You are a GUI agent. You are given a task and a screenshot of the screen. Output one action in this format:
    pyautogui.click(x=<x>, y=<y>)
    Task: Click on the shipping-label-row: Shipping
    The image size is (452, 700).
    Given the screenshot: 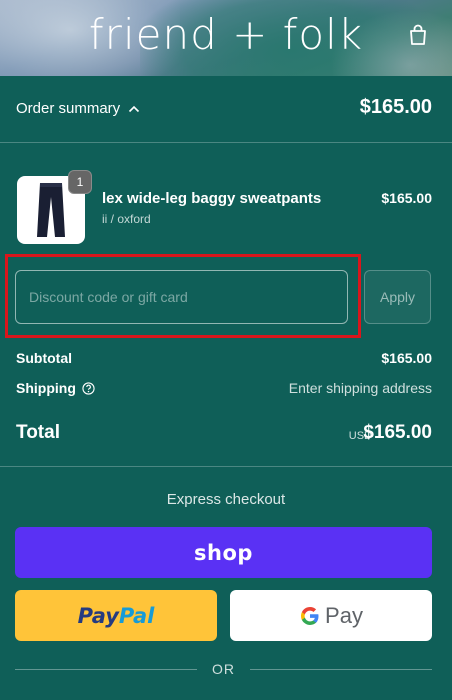 What is the action you would take?
    pyautogui.click(x=55, y=388)
    